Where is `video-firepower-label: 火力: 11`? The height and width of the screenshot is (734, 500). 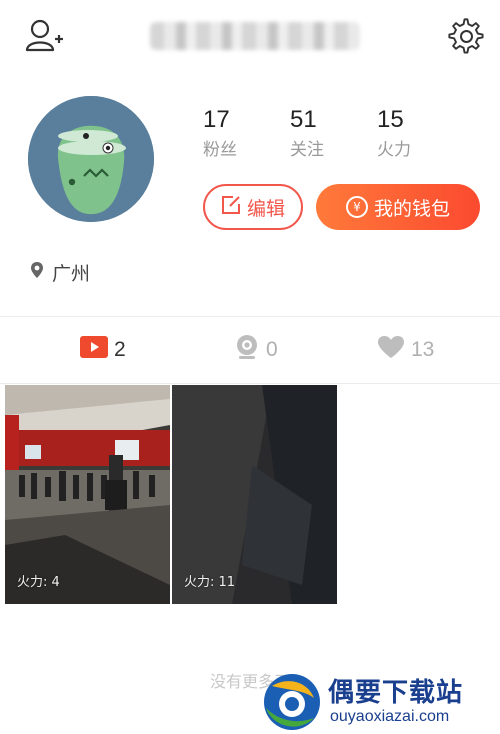
video-firepower-label: 火力: 11 is located at coordinates (210, 582).